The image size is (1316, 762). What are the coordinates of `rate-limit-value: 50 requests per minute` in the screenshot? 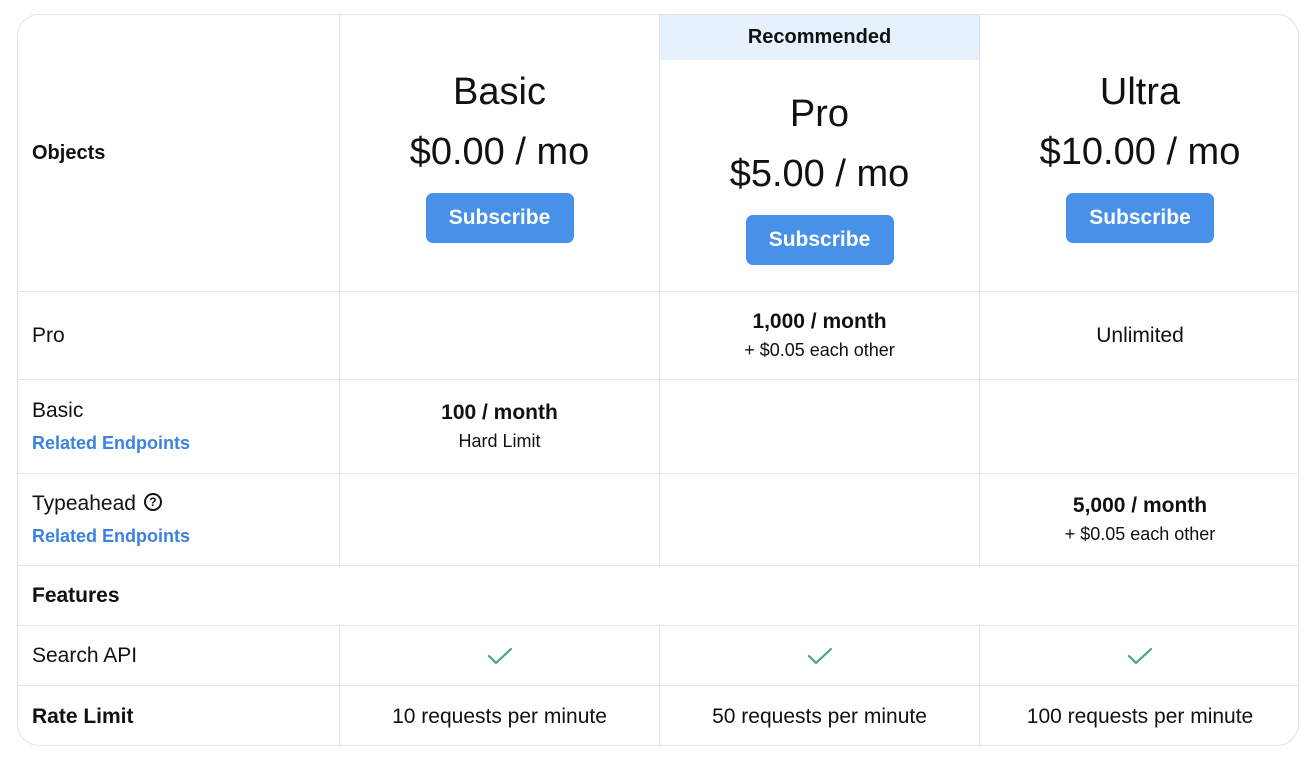 It's located at (819, 716).